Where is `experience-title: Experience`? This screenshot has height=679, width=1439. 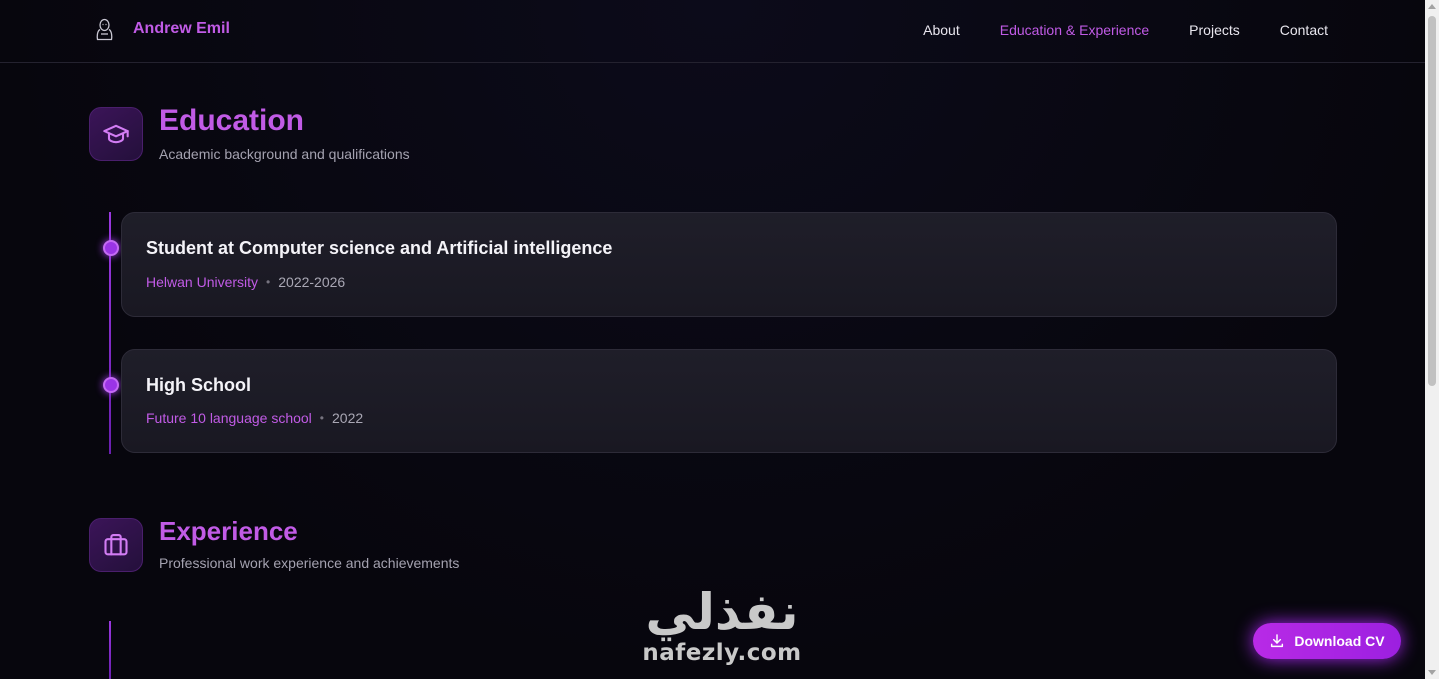 experience-title: Experience is located at coordinates (228, 531).